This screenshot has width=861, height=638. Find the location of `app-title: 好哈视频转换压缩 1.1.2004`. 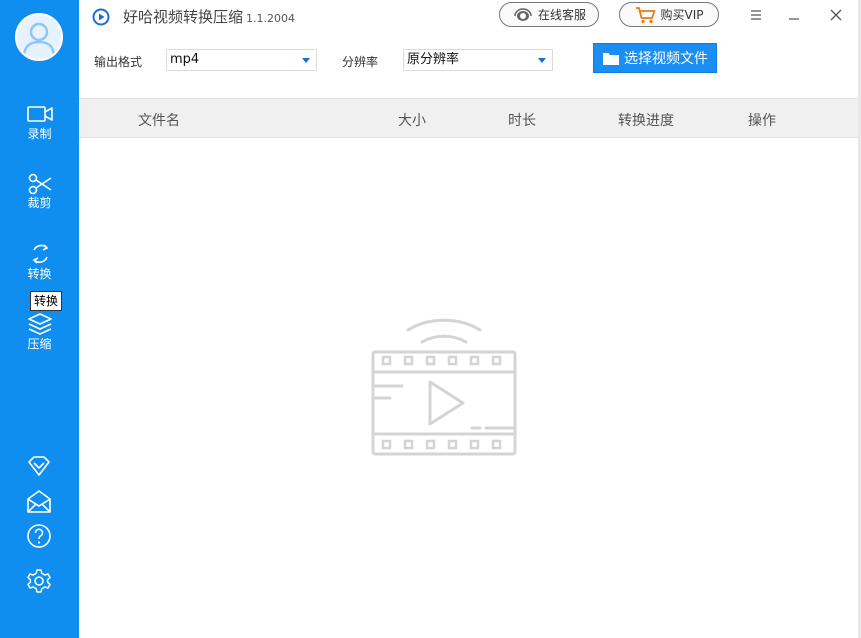

app-title: 好哈视频转换压缩 1.1.2004 is located at coordinates (209, 16).